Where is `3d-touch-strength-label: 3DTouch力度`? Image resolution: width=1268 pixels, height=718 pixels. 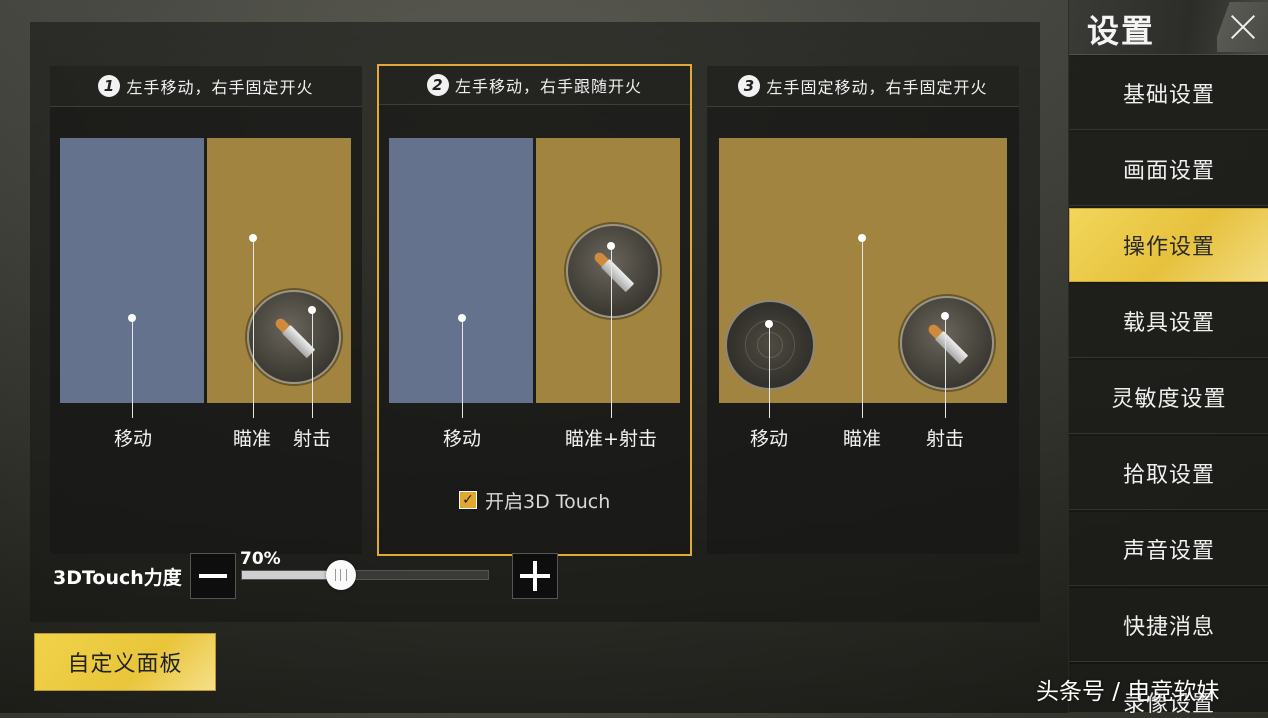 3d-touch-strength-label: 3DTouch力度 is located at coordinates (117, 578).